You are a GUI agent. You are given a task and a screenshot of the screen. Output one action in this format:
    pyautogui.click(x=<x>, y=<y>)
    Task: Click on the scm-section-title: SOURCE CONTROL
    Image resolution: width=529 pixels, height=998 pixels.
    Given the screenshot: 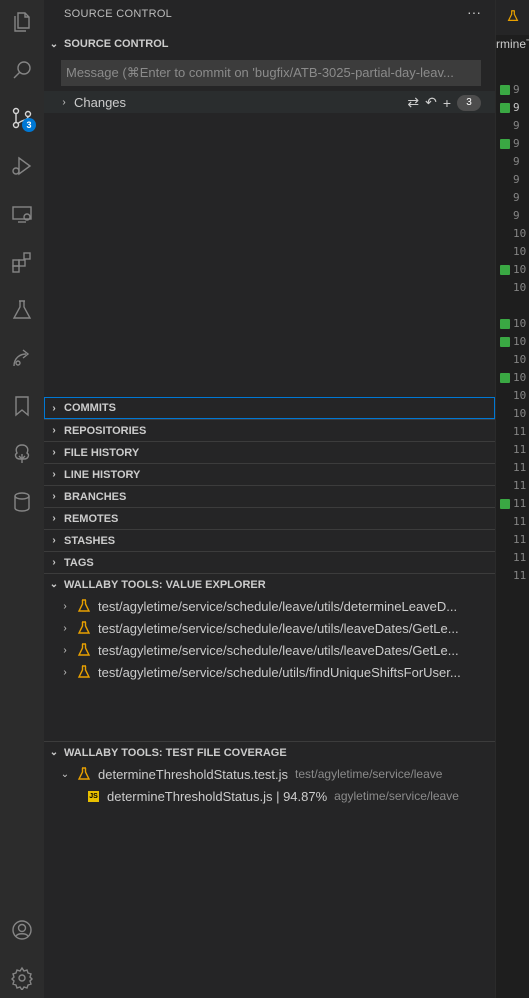 What is the action you would take?
    pyautogui.click(x=116, y=44)
    